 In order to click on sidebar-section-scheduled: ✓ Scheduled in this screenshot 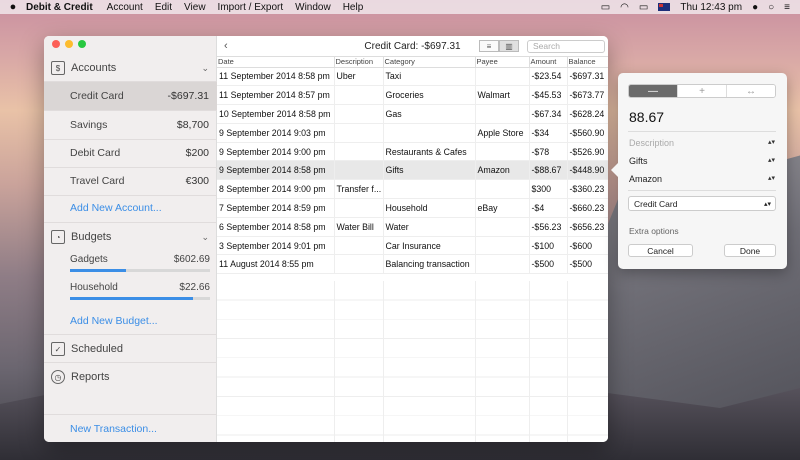, I will do `click(130, 349)`.